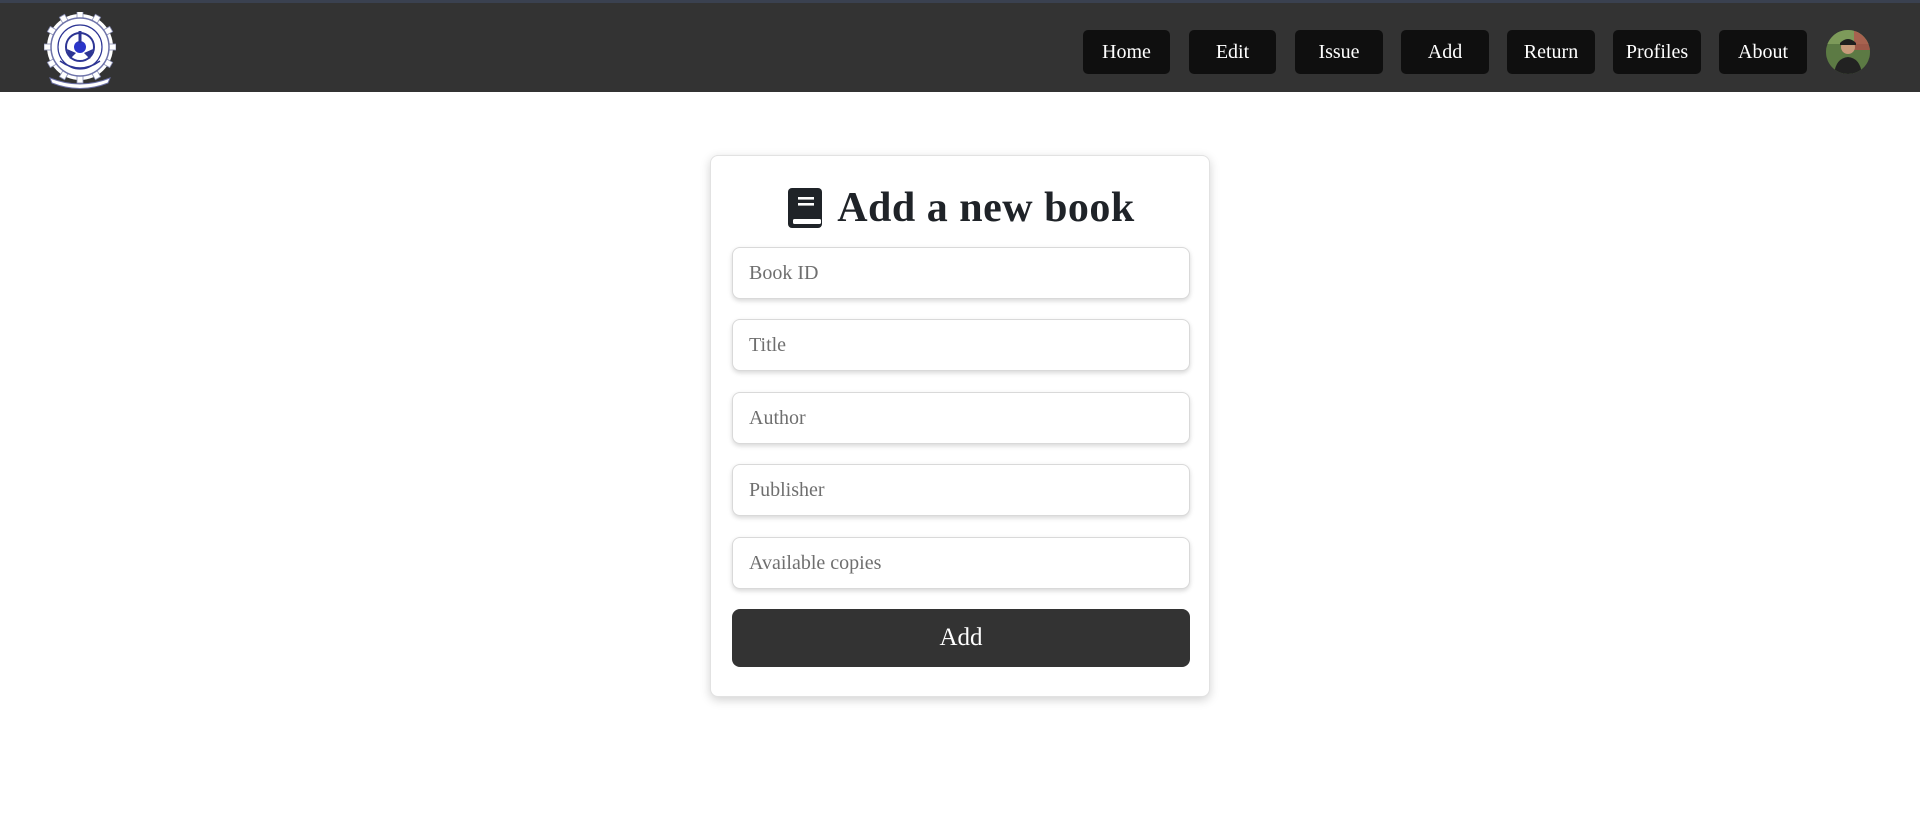 Image resolution: width=1920 pixels, height=838 pixels. Describe the element at coordinates (1657, 52) in the screenshot. I see `nav-profiles-button: Profiles` at that location.